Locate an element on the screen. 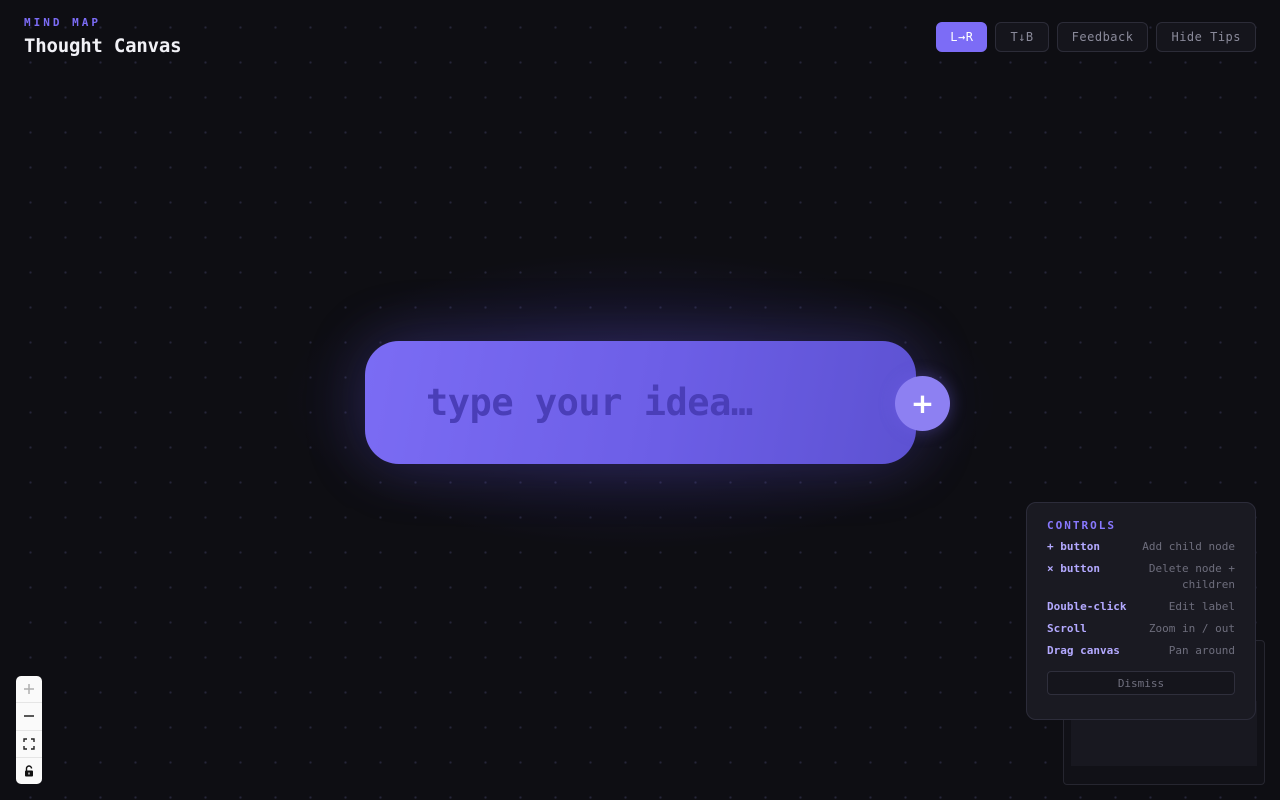 The width and height of the screenshot is (1280, 800). app-header: MIND MAP Thought Canvas is located at coordinates (103, 37).